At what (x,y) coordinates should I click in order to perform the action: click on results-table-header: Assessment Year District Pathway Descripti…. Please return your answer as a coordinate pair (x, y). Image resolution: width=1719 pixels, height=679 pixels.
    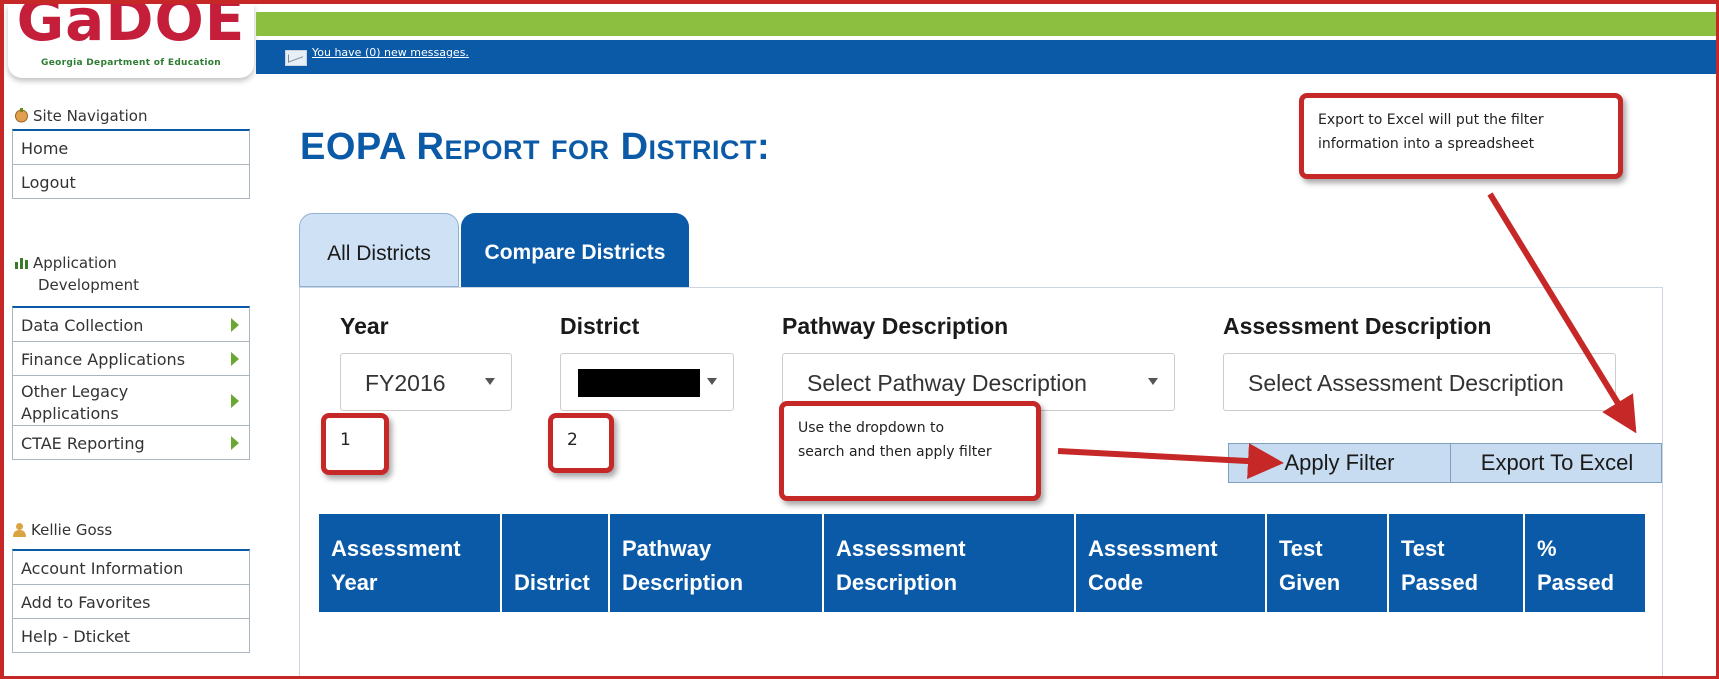
    Looking at the image, I should click on (982, 563).